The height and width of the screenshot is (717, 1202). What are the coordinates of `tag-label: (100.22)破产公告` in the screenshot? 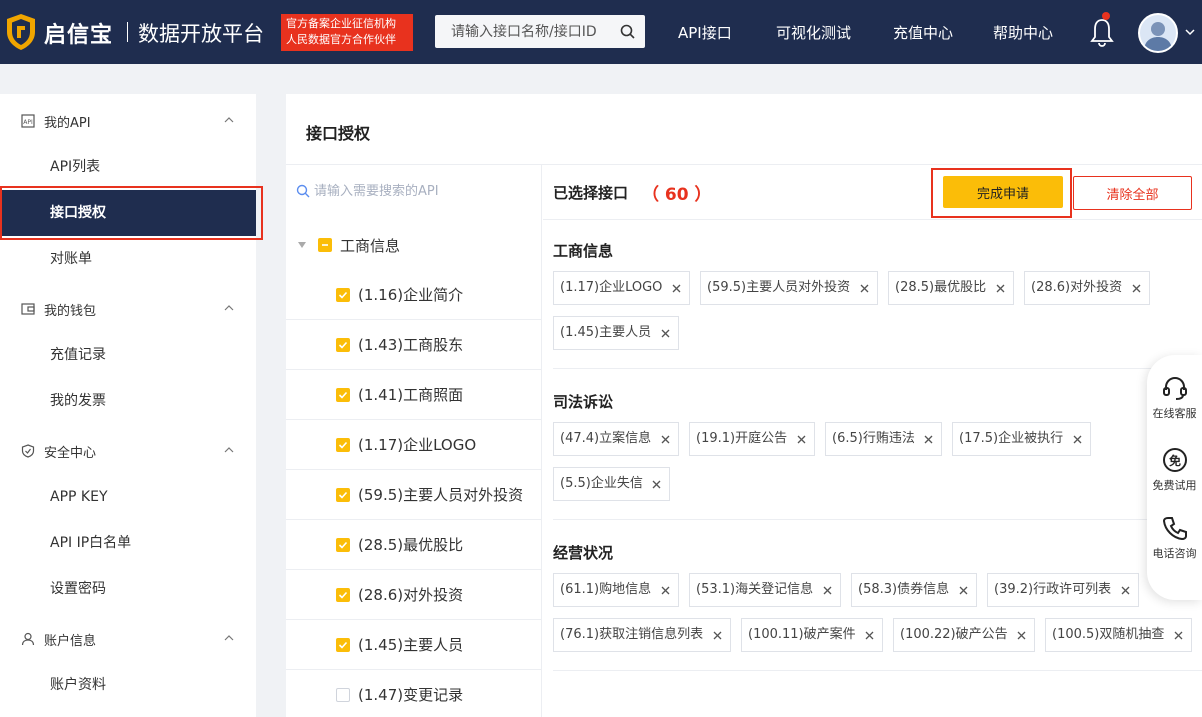 It's located at (954, 634).